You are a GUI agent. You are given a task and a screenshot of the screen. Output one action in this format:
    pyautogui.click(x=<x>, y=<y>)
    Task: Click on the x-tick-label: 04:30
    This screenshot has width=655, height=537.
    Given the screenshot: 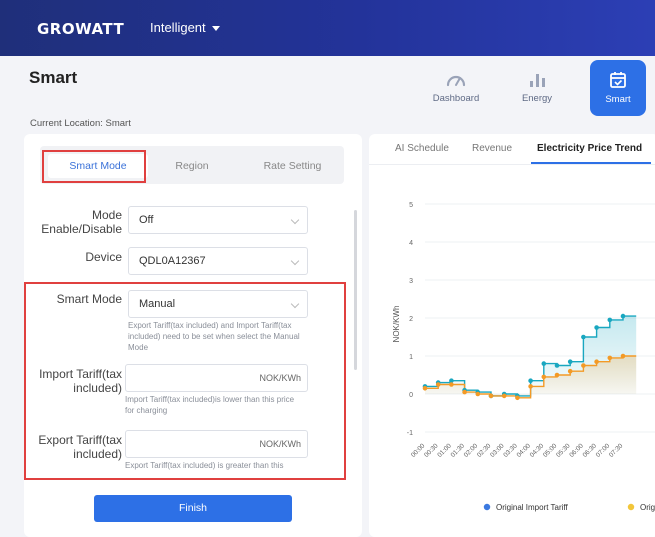 What is the action you would take?
    pyautogui.click(x=537, y=450)
    